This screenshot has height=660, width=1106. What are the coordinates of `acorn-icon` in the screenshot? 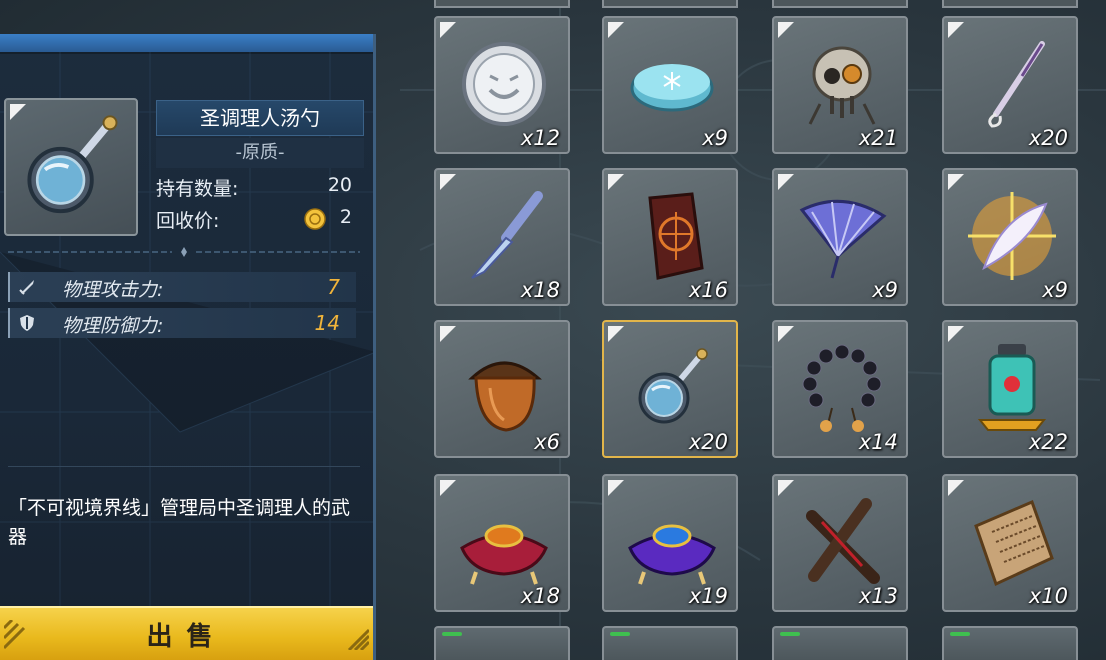 It's located at (505, 396).